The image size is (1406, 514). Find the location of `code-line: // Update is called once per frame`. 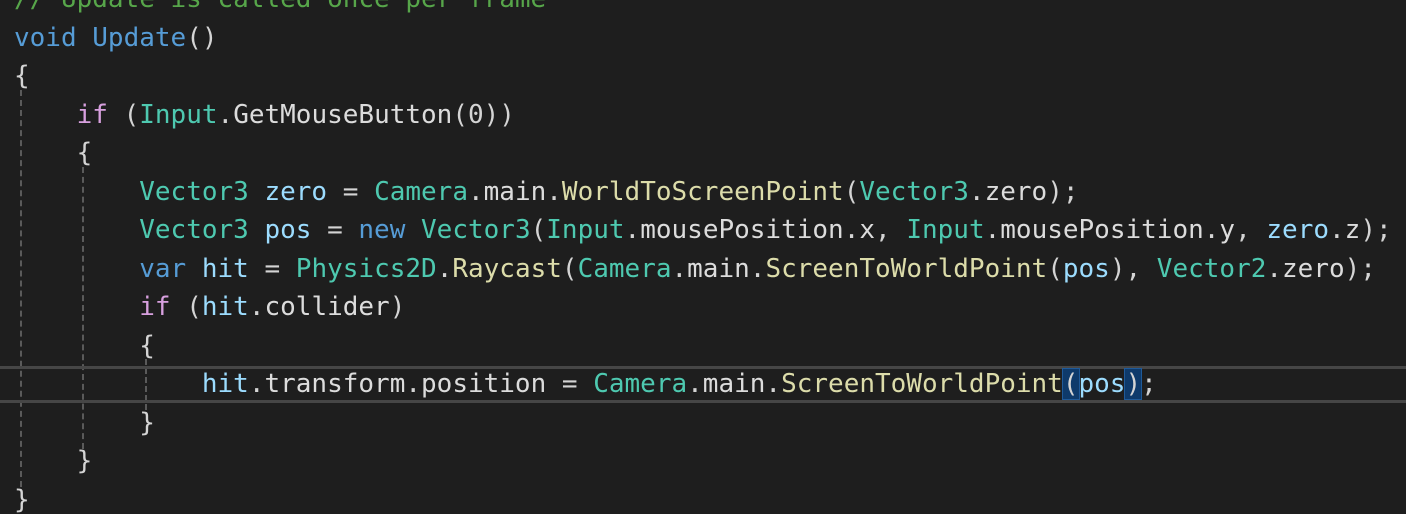

code-line: // Update is called once per frame is located at coordinates (703, 9).